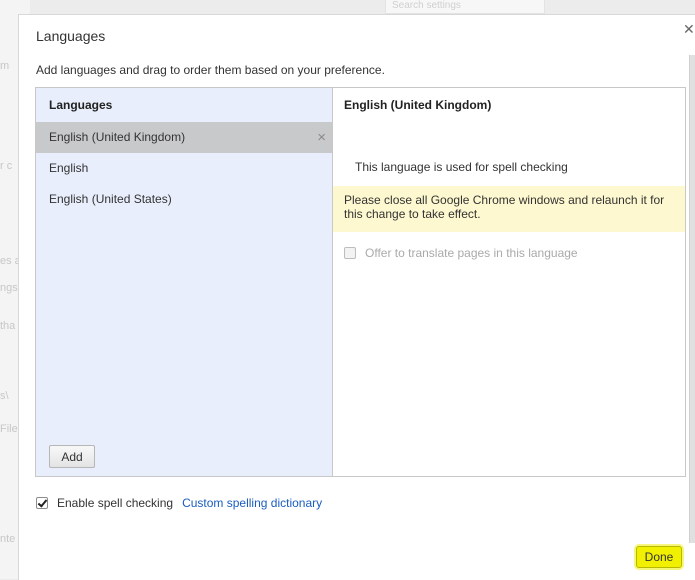 This screenshot has width=695, height=580. Describe the element at coordinates (71, 36) in the screenshot. I see `dialog-title: Languages` at that location.